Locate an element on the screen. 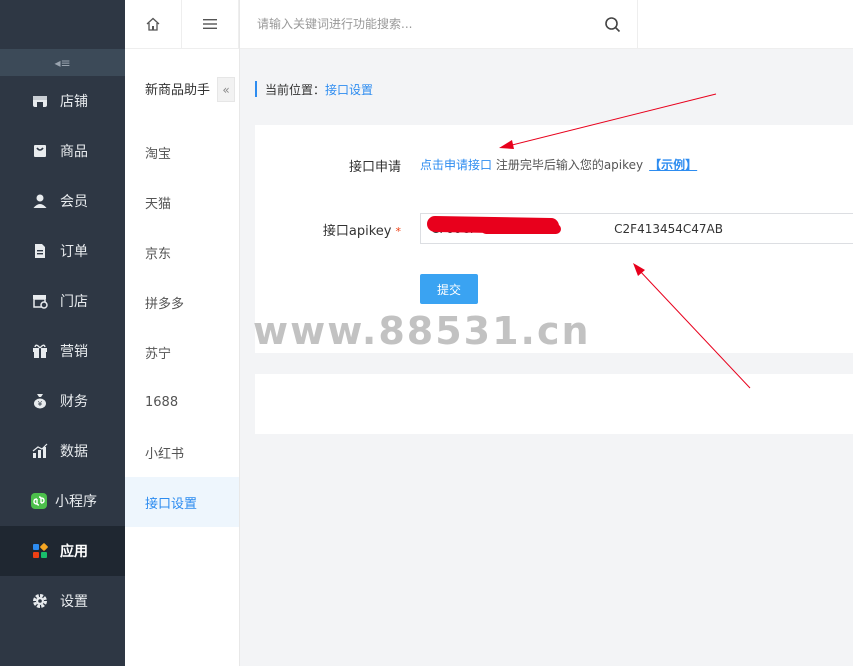 The width and height of the screenshot is (853, 666). apply-row: 点击申请接口 注册完毕后输入您的apikey 【示例】 is located at coordinates (558, 164).